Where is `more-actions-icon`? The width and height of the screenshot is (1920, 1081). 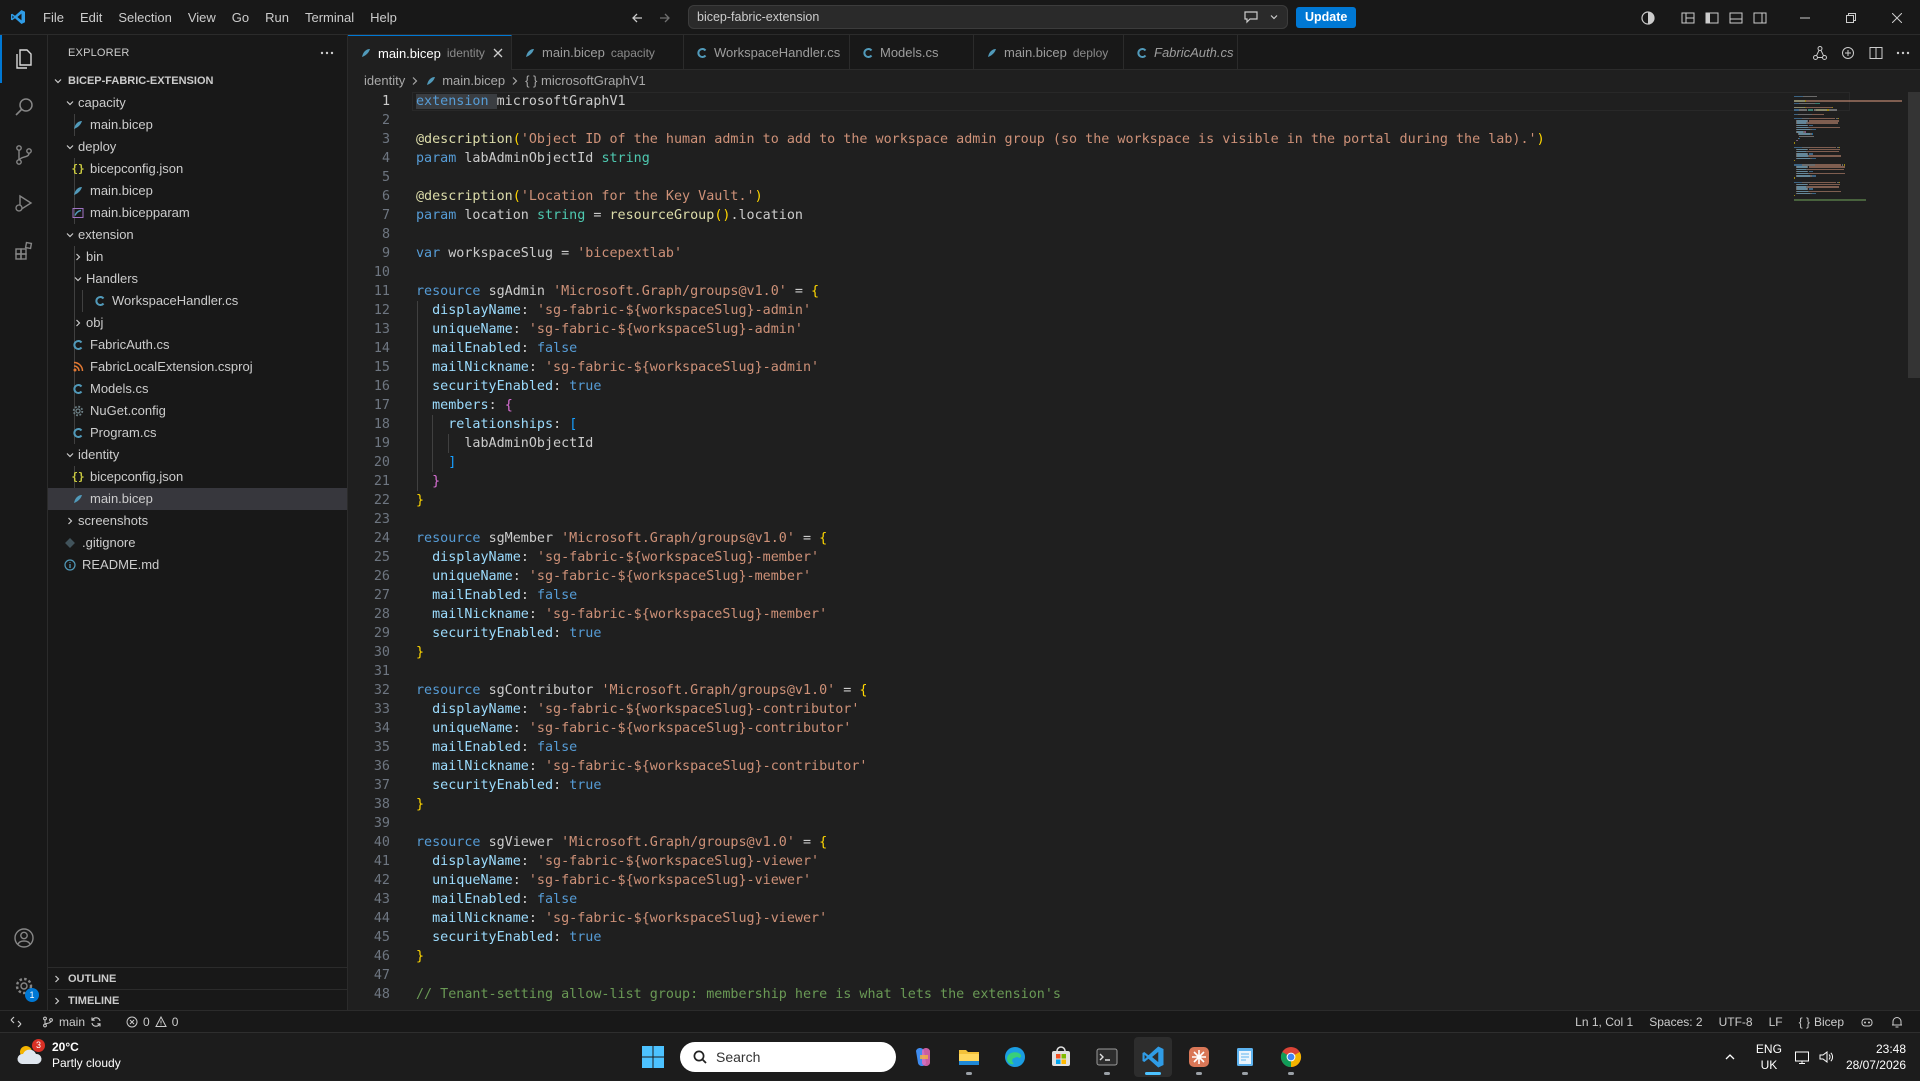
more-actions-icon is located at coordinates (327, 53).